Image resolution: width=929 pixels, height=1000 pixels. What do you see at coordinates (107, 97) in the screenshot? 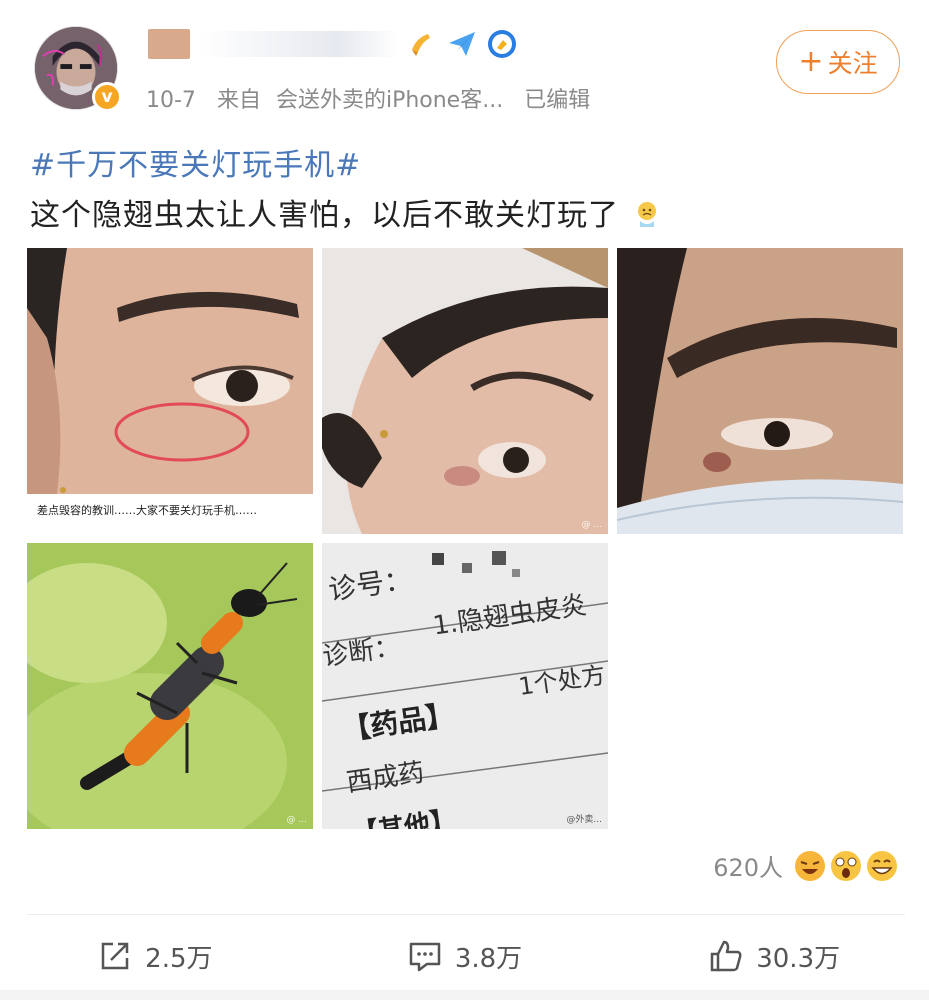
I see `verified-v-icon: v` at bounding box center [107, 97].